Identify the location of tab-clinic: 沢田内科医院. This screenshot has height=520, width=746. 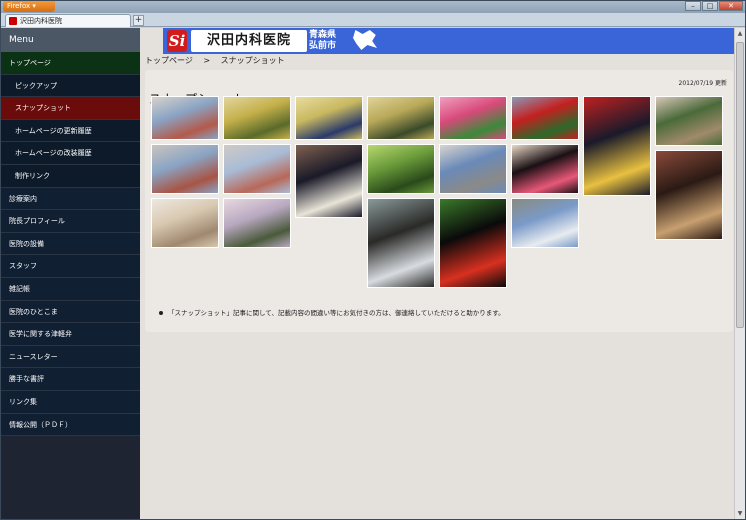
(68, 20).